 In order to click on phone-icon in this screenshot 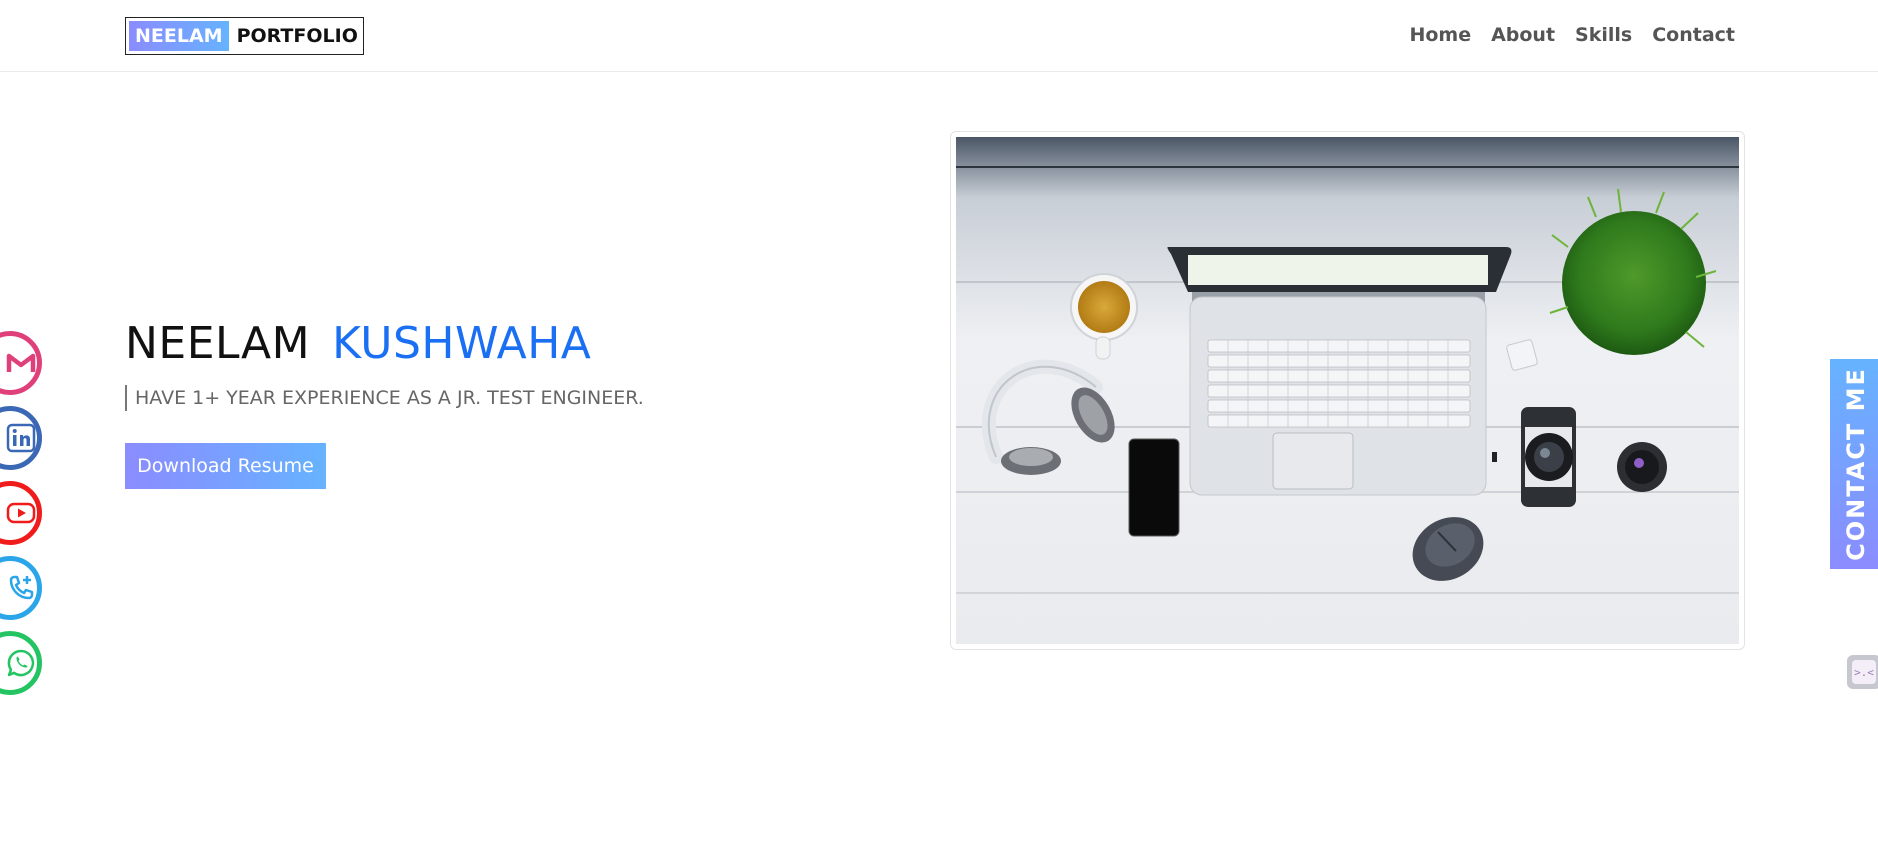, I will do `click(21, 587)`.